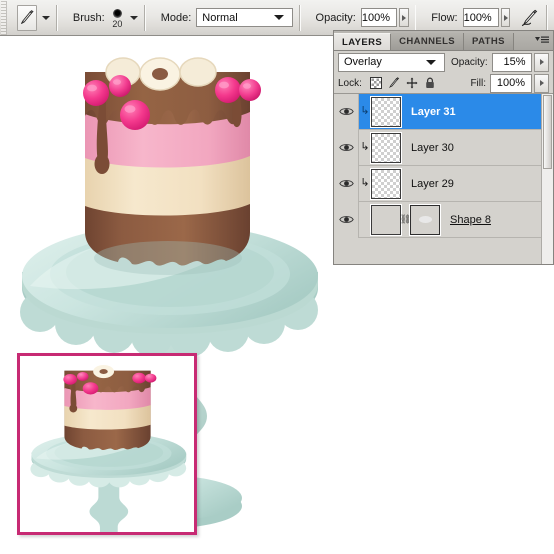 The height and width of the screenshot is (554, 554). Describe the element at coordinates (335, 17) in the screenshot. I see `opacity-label: Opacity:` at that location.